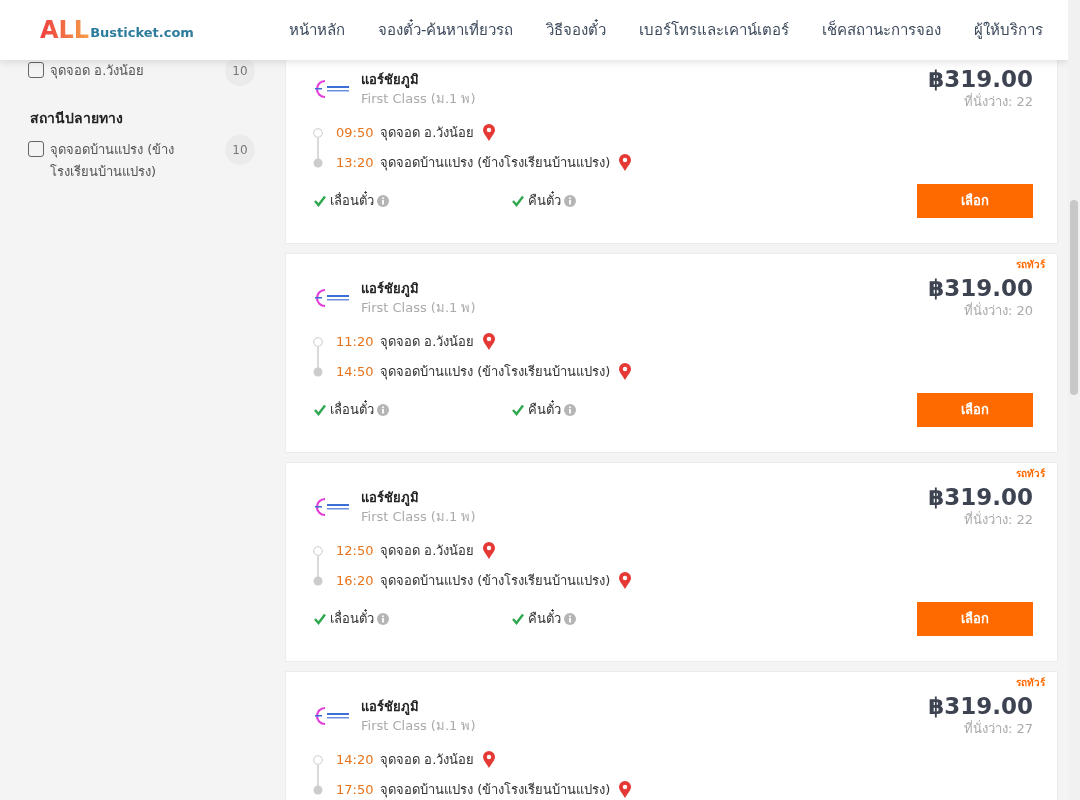 The height and width of the screenshot is (800, 1080). What do you see at coordinates (354, 342) in the screenshot?
I see `departure-time: 11:20` at bounding box center [354, 342].